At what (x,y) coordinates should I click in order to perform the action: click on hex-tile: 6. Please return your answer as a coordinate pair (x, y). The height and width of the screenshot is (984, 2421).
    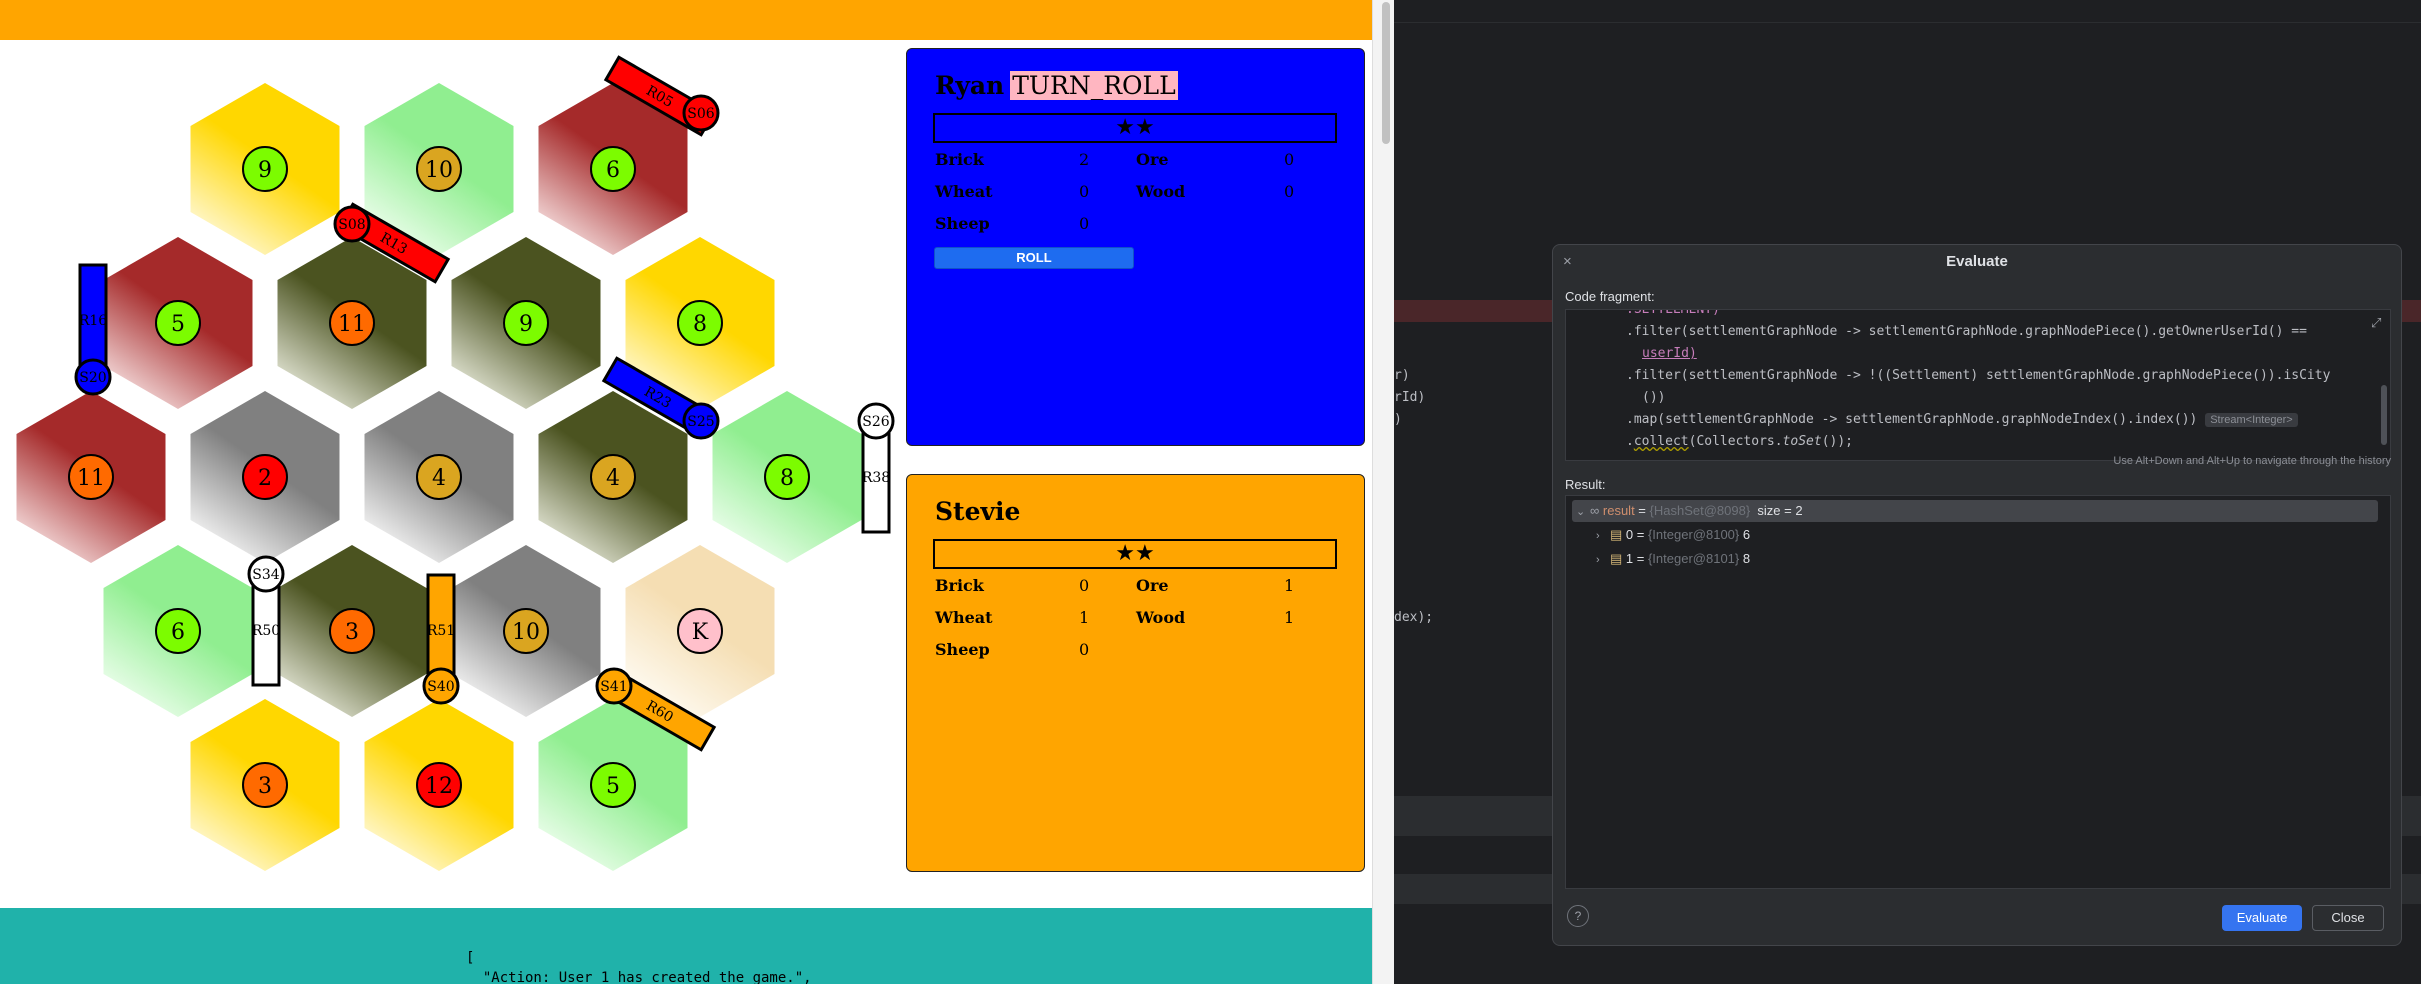
    Looking at the image, I should click on (178, 631).